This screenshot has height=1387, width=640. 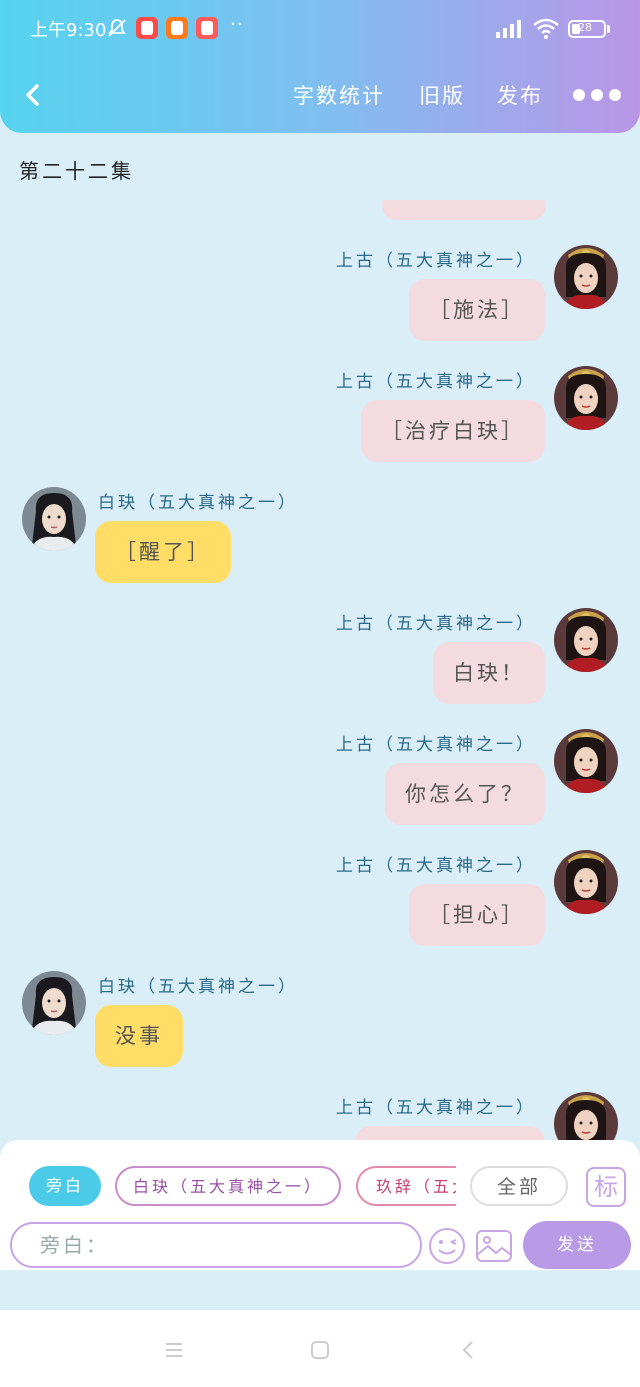 What do you see at coordinates (228, 1186) in the screenshot?
I see `role-chip-baijue: 白玦（五大真神之一）` at bounding box center [228, 1186].